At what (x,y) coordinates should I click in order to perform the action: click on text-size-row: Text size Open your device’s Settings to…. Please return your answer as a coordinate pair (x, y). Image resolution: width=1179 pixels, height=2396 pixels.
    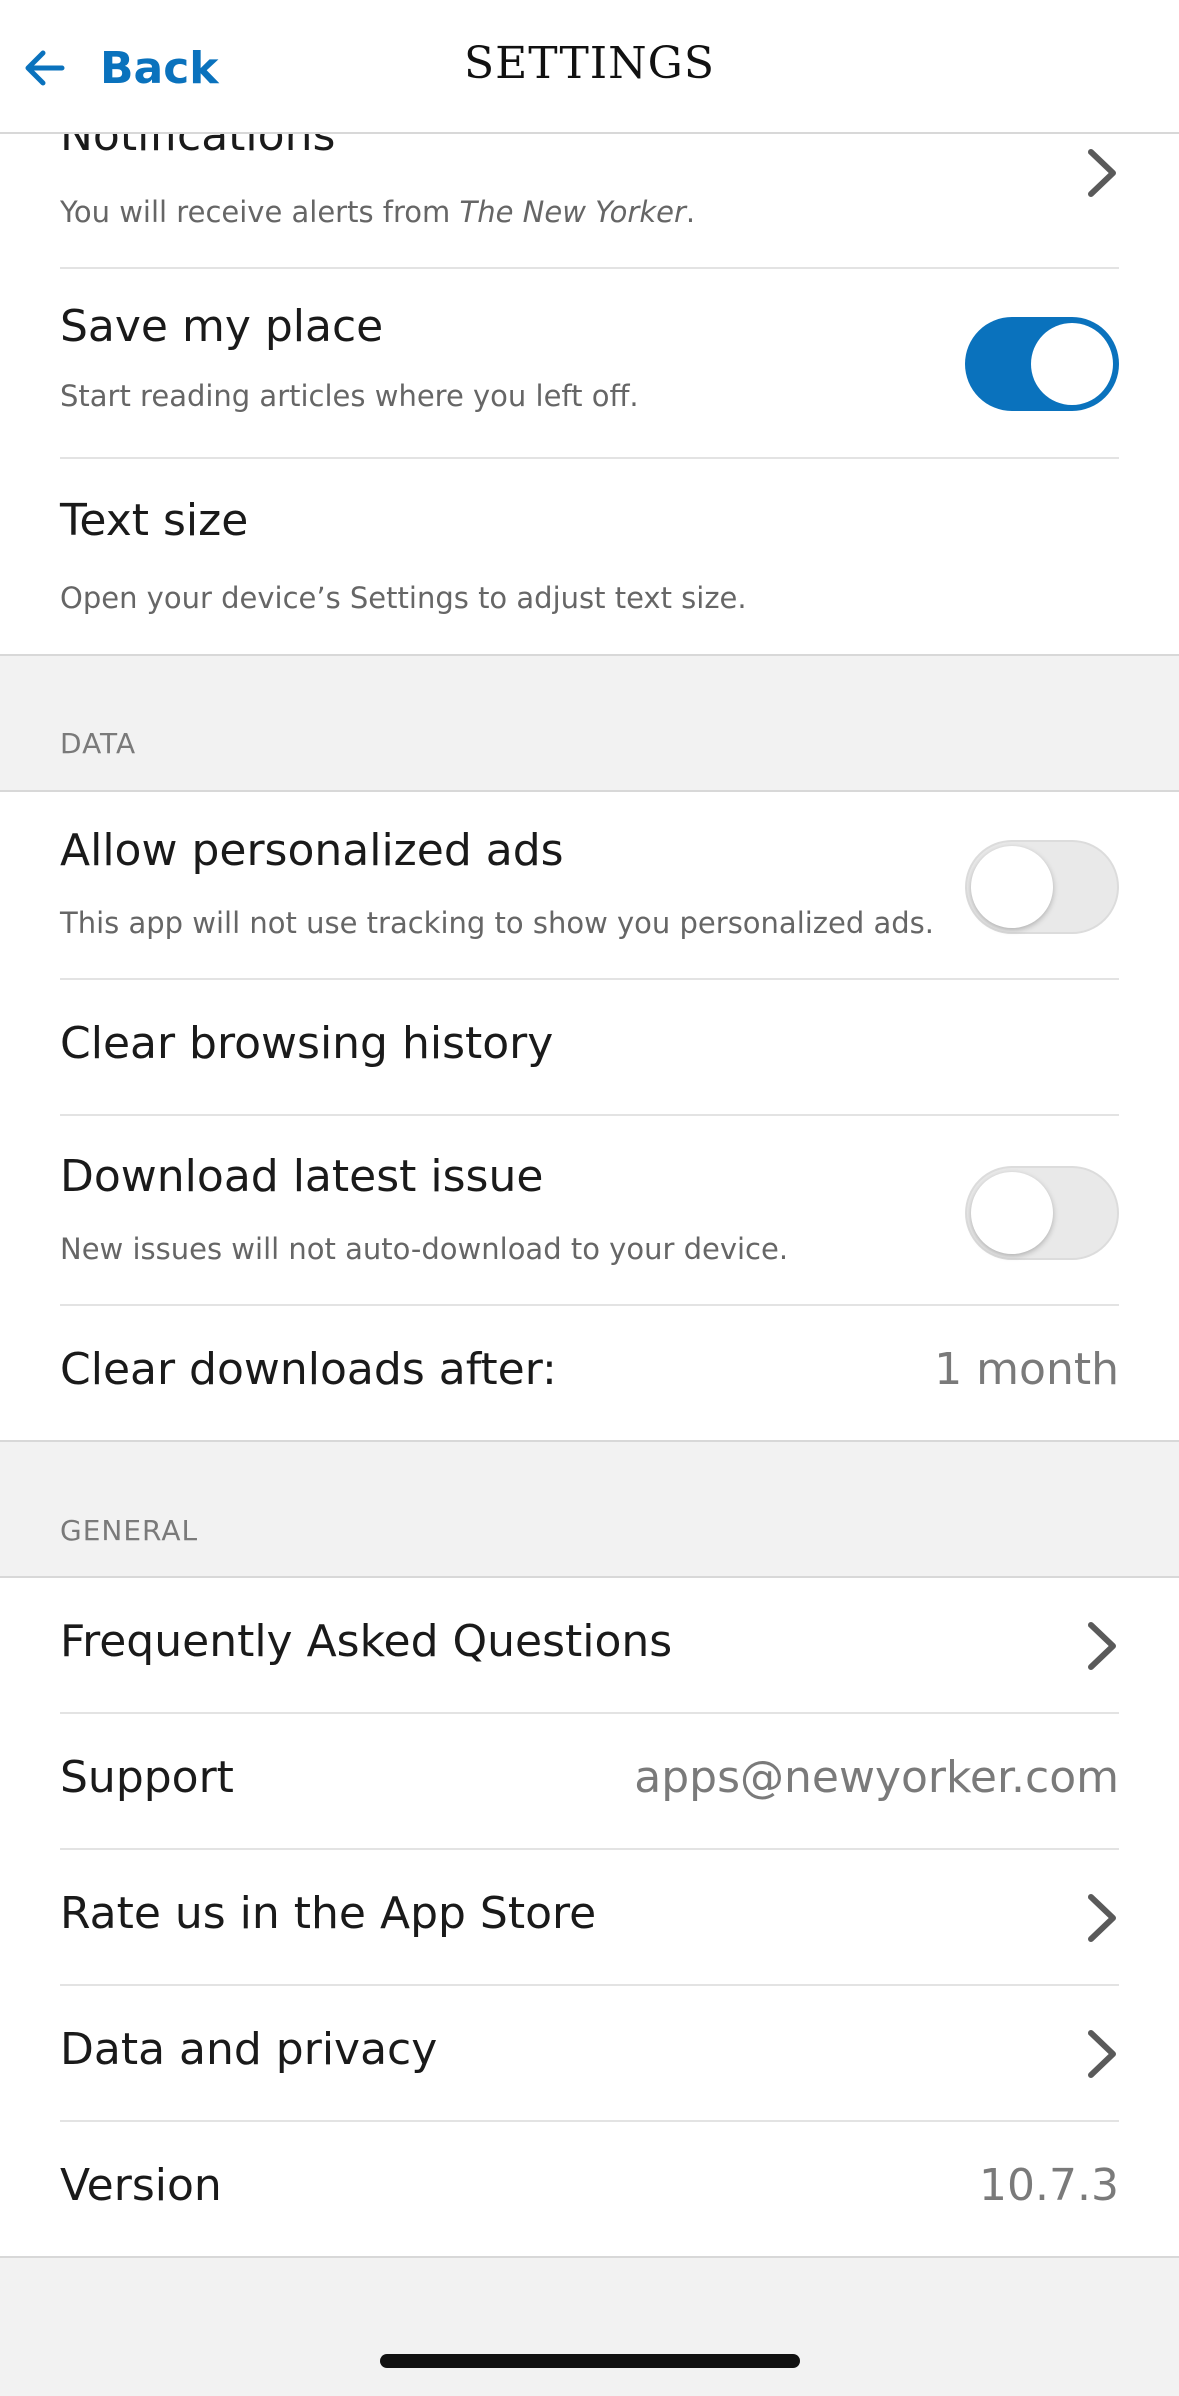
    Looking at the image, I should click on (589, 556).